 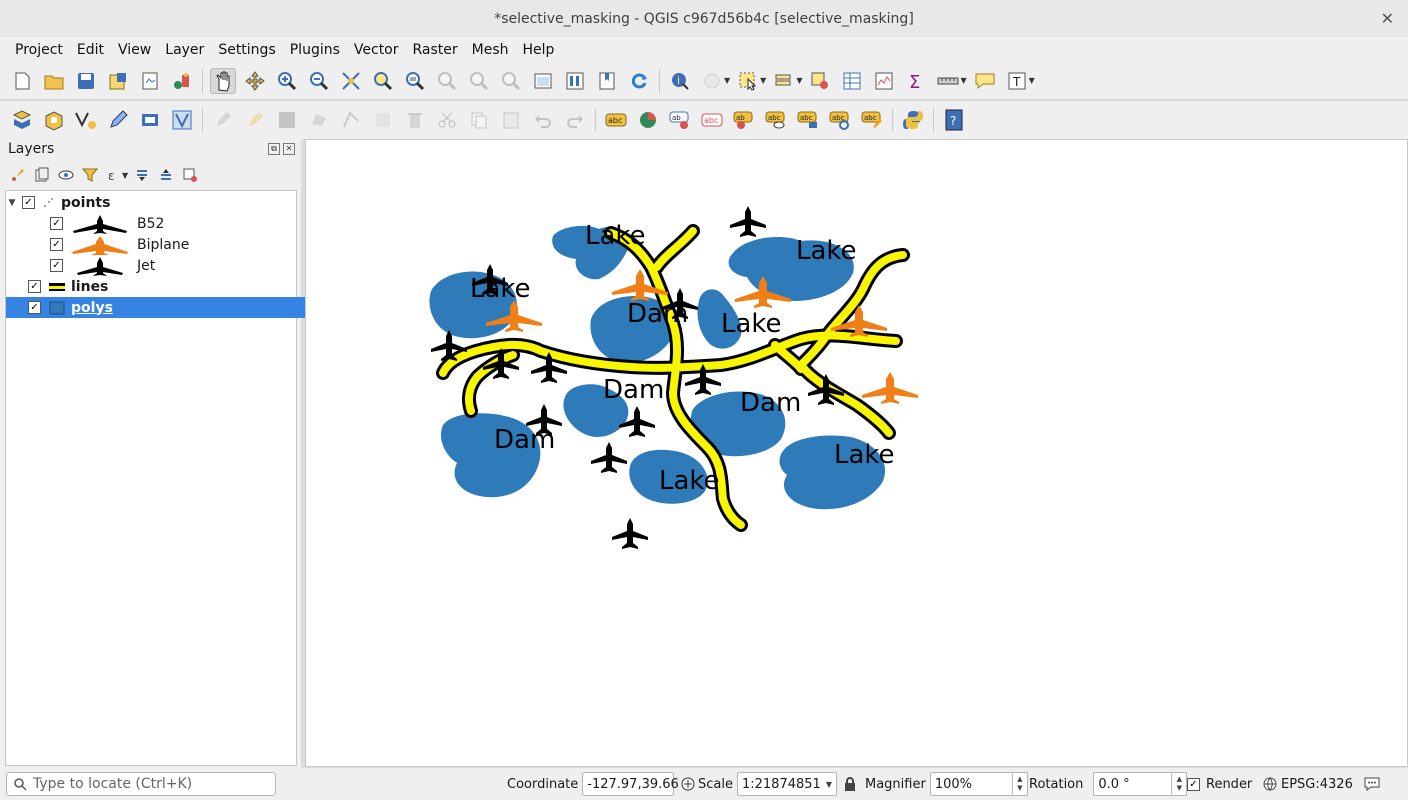 I want to click on map-tips-icon, so click(x=985, y=81).